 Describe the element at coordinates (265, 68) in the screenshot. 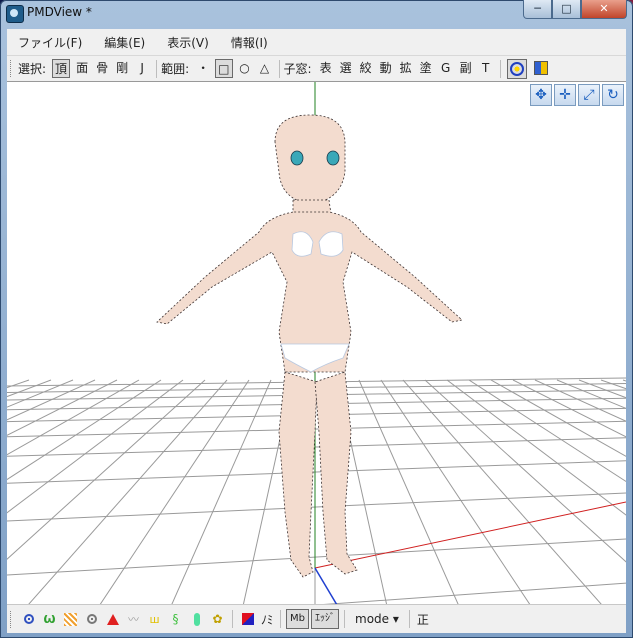

I see `range-triangle-button: △` at that location.